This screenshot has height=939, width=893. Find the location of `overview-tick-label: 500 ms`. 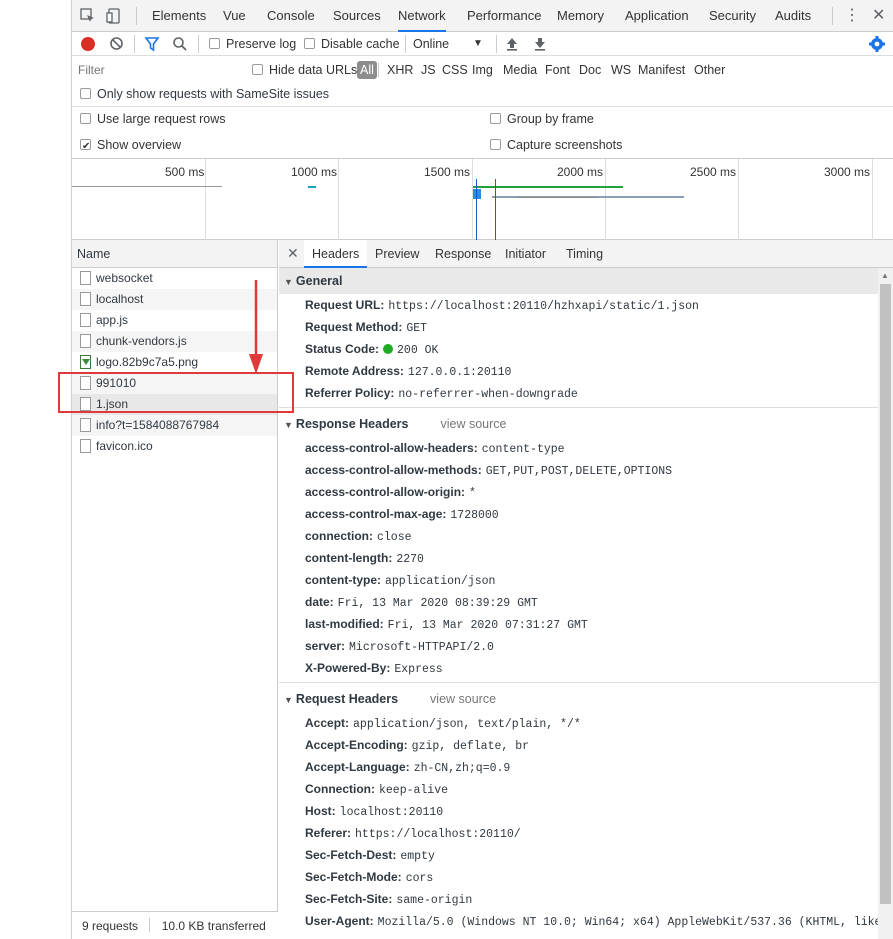

overview-tick-label: 500 ms is located at coordinates (185, 172).